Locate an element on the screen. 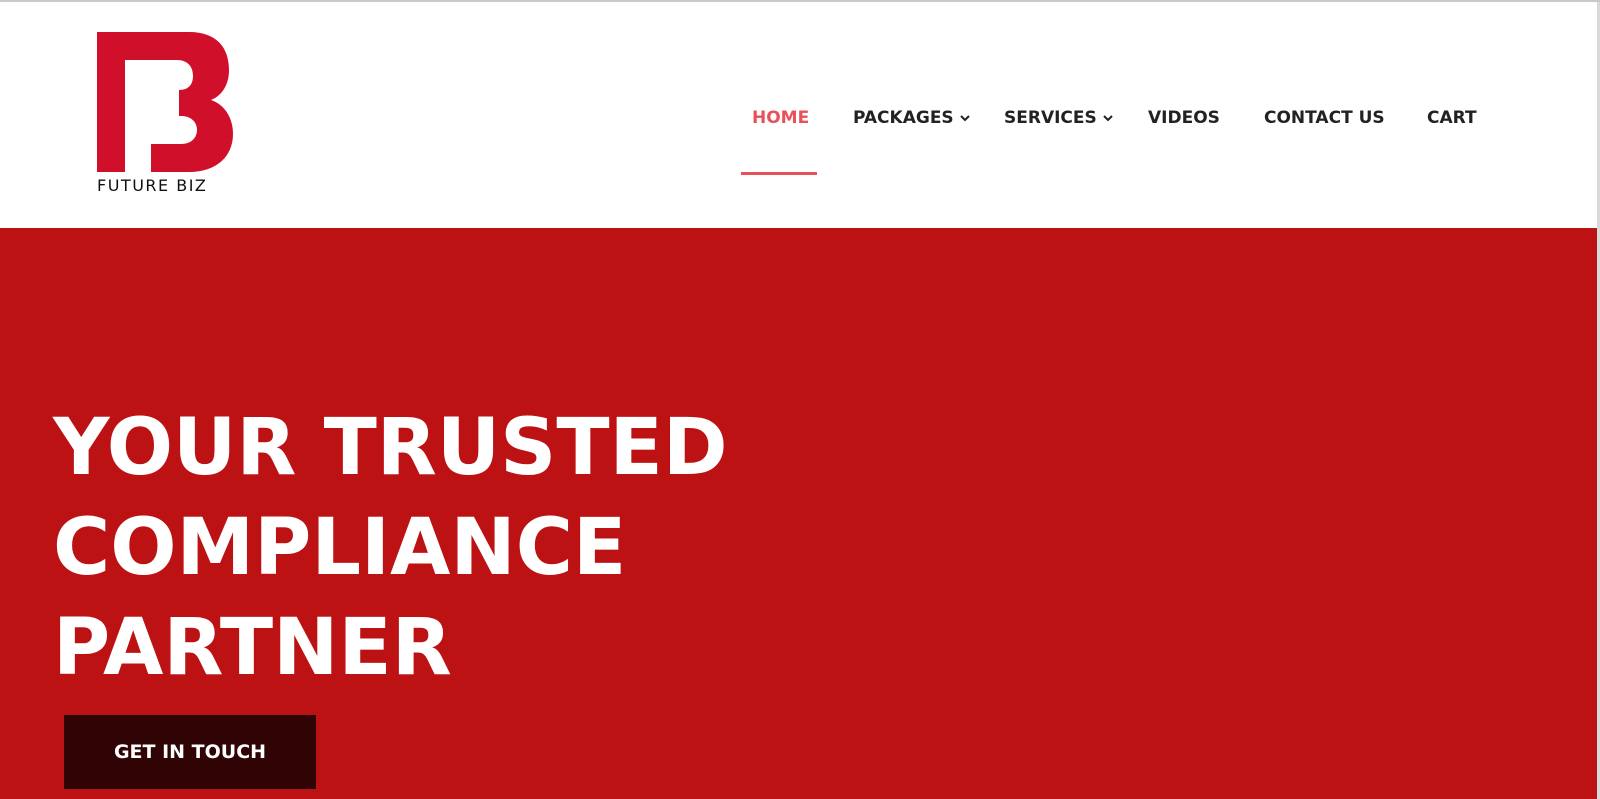  nav-contact-us-label: CONTACT US is located at coordinates (1324, 118).